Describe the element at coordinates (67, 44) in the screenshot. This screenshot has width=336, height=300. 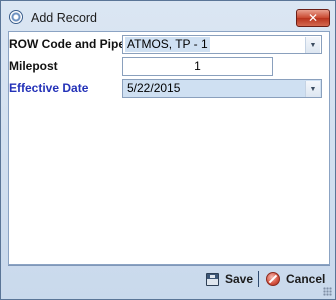
I see `row-code-label: ROW Code and Pipe` at that location.